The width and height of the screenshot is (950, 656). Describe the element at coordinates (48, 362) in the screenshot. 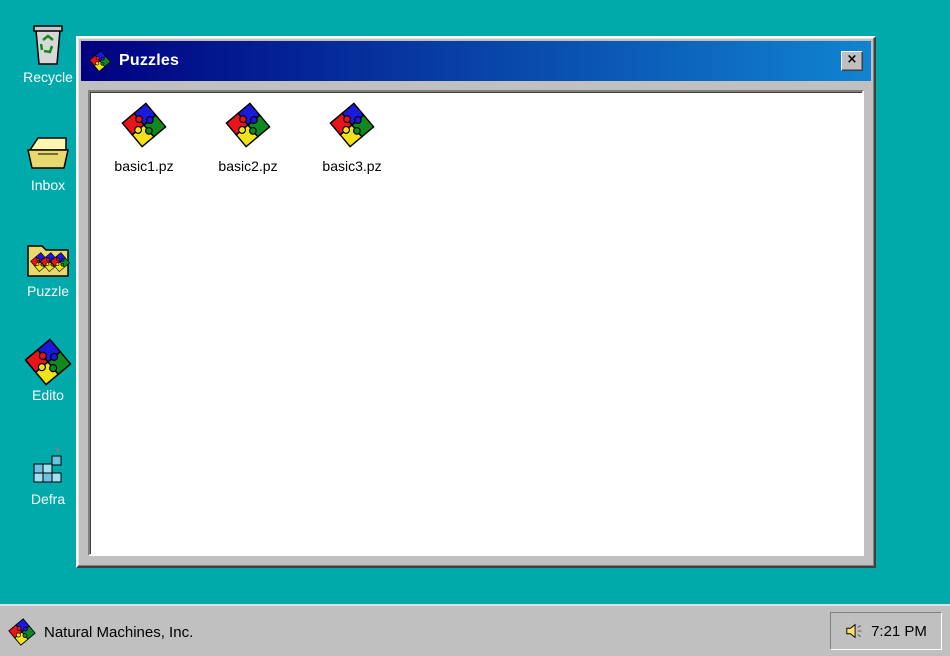

I see `puzzle-editor-icon` at that location.